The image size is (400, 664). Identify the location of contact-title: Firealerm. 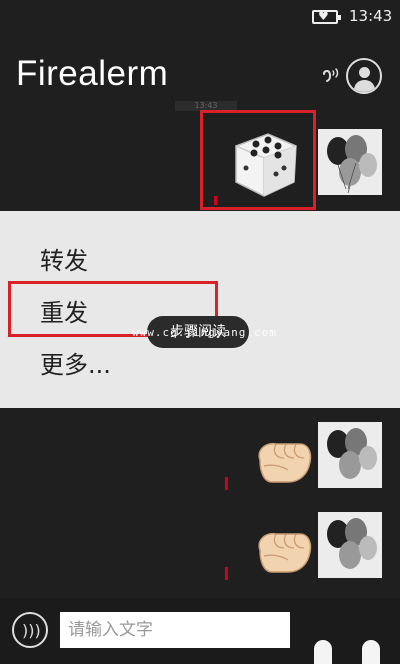
(92, 74).